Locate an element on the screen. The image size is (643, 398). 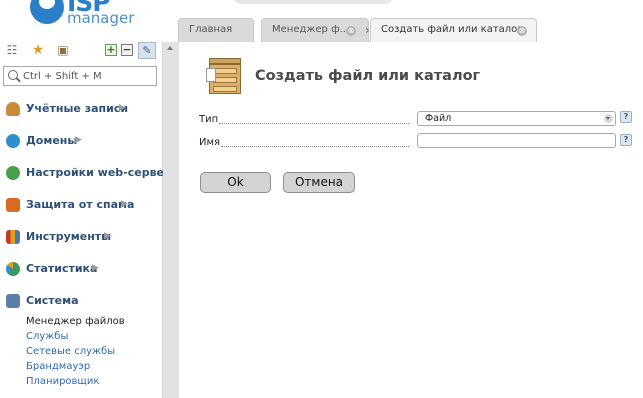
type-label: Тип is located at coordinates (209, 119).